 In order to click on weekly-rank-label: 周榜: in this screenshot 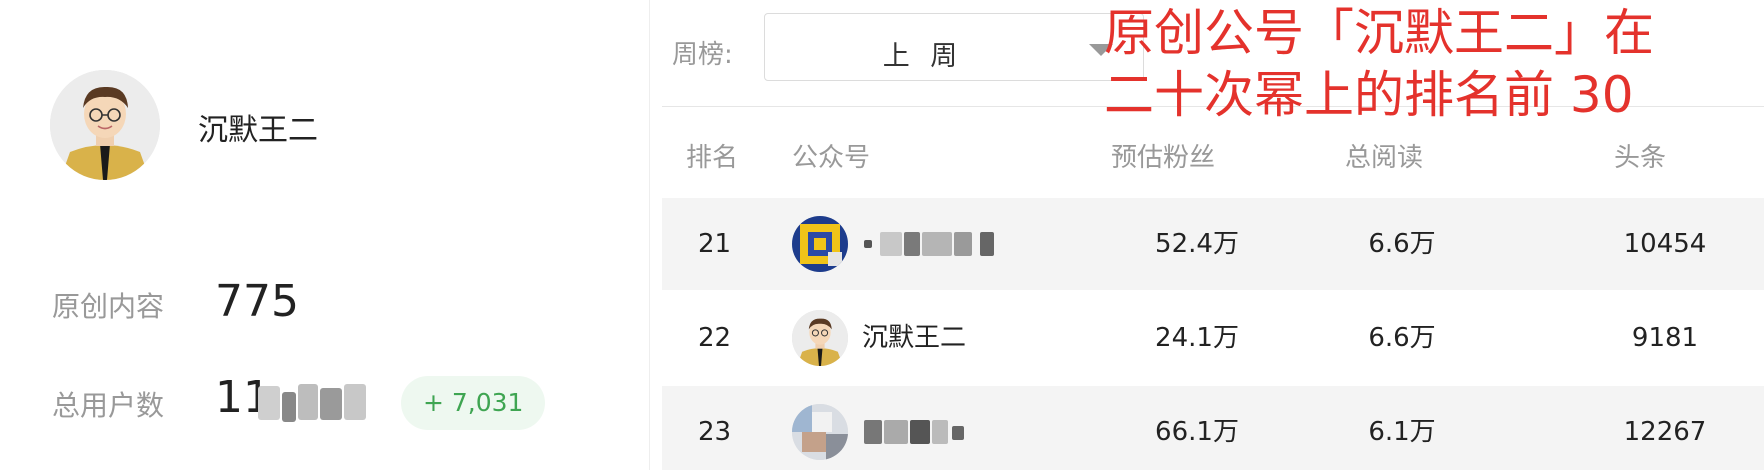, I will do `click(702, 55)`.